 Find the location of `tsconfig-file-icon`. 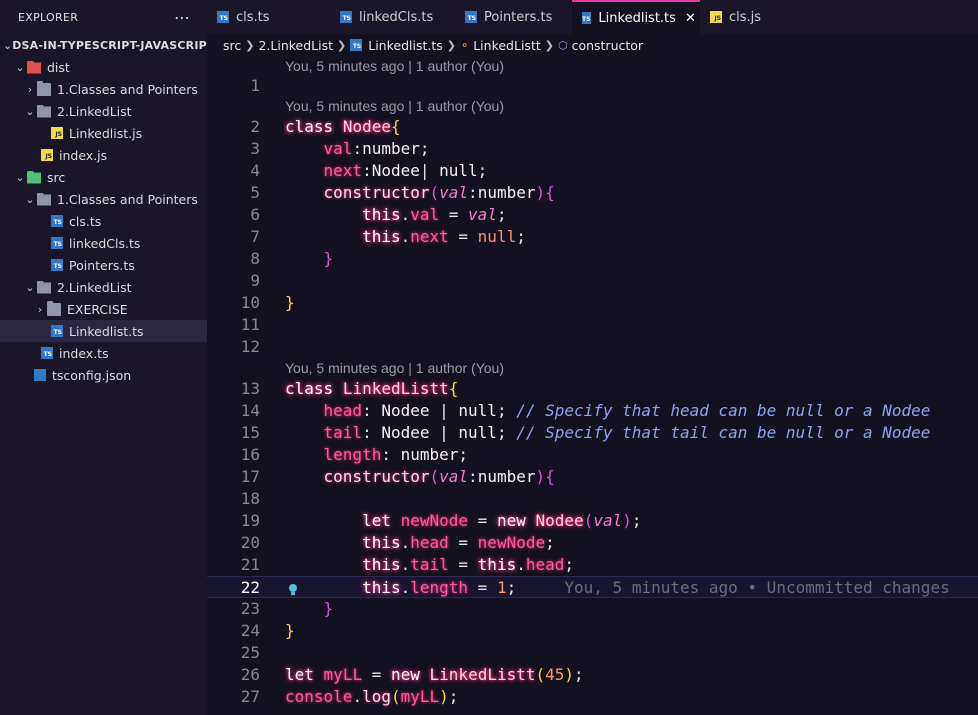

tsconfig-file-icon is located at coordinates (40, 375).